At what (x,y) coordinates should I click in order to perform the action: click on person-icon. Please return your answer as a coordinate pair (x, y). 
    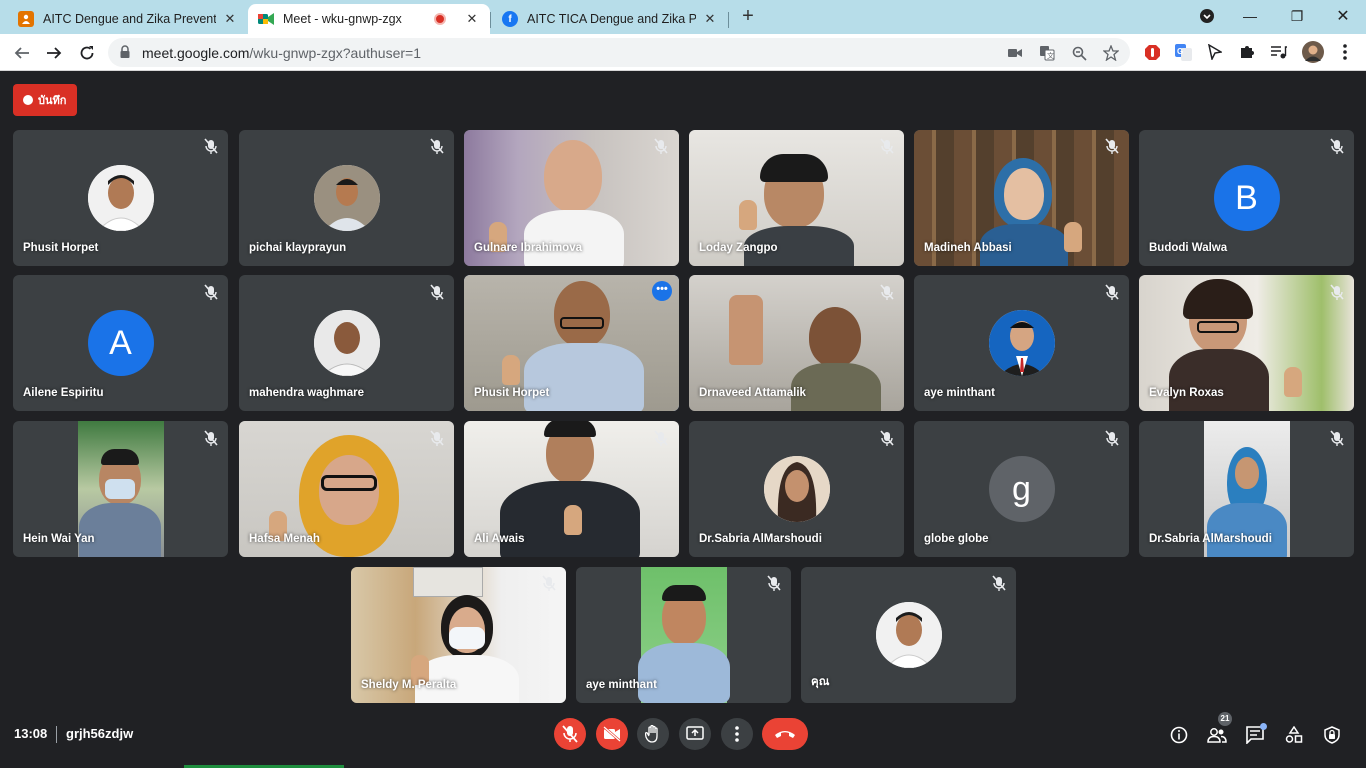
    Looking at the image, I should click on (26, 19).